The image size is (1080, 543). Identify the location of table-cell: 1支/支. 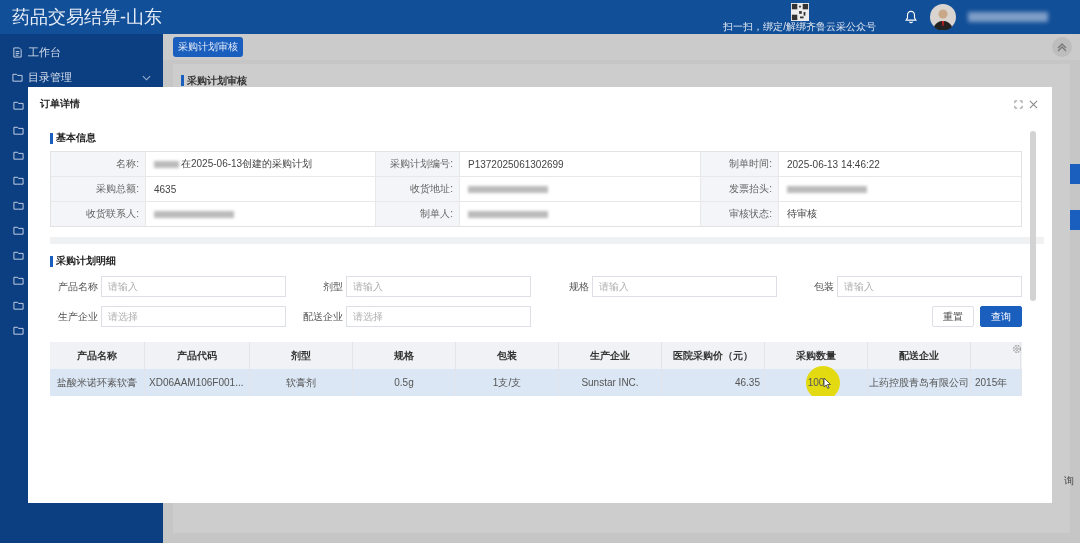
(507, 382).